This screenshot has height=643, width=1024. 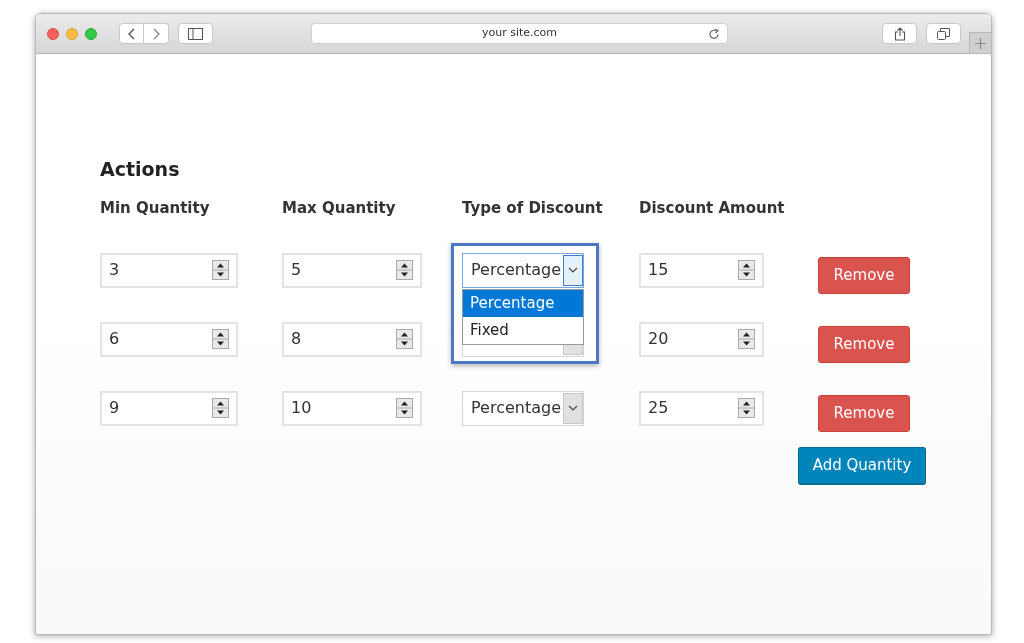 What do you see at coordinates (53, 33) in the screenshot?
I see `close-window-icon` at bounding box center [53, 33].